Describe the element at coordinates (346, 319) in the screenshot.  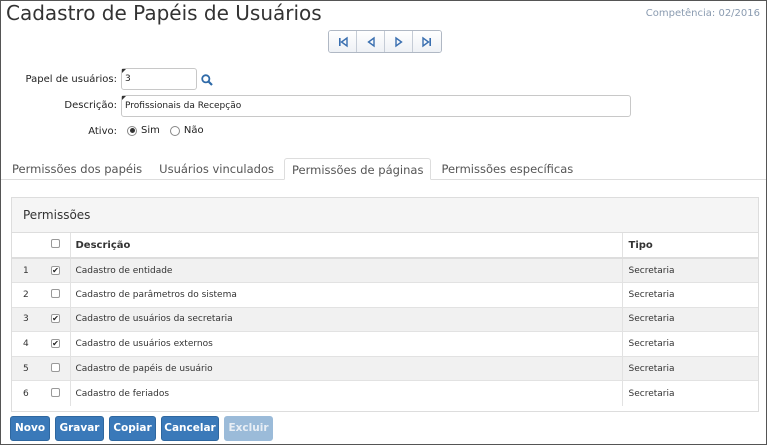
I see `row-descricao: Cadastro de usuários da secretaria` at that location.